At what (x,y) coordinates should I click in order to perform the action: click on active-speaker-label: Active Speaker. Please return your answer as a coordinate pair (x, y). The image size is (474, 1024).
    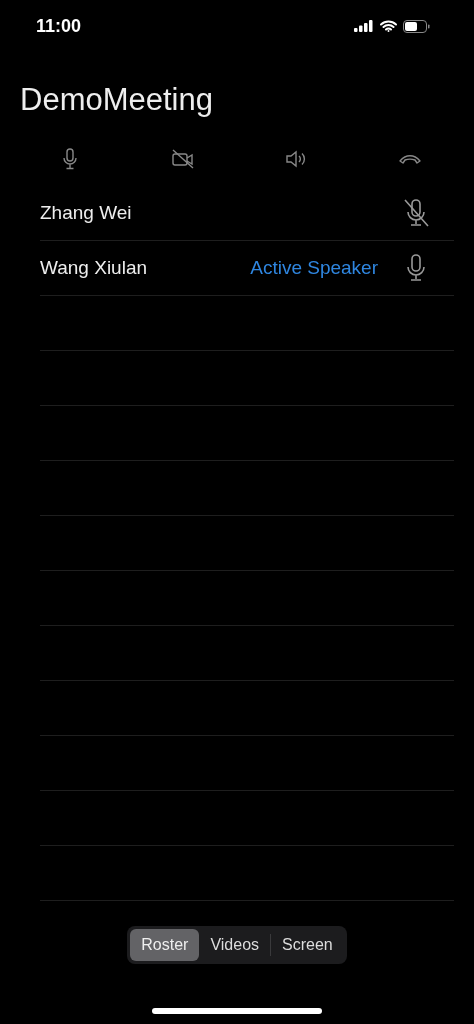
    Looking at the image, I should click on (314, 268).